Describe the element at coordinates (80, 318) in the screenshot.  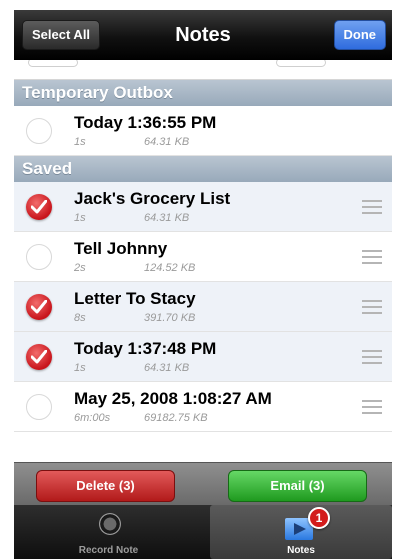
I see `note-duration: 8s` at that location.